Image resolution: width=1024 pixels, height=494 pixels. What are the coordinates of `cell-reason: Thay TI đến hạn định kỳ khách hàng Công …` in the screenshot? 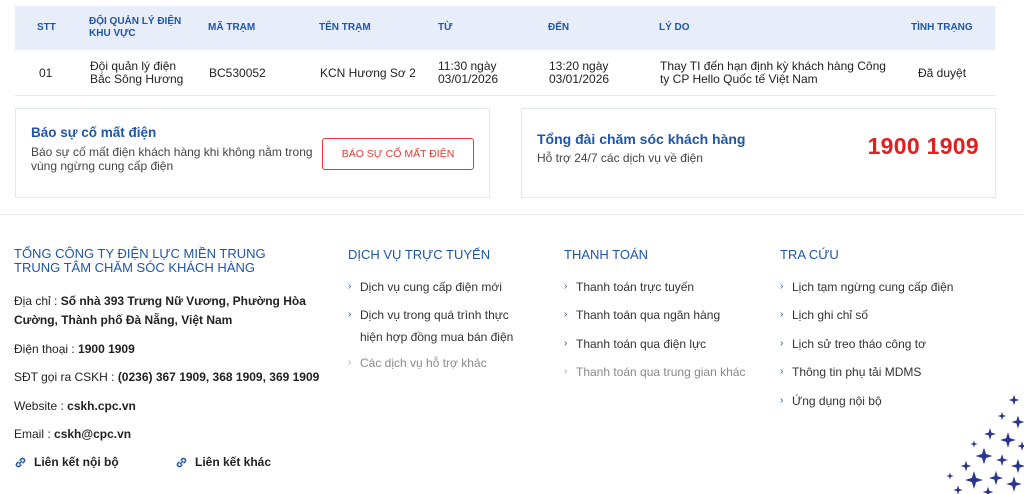 It's located at (773, 73).